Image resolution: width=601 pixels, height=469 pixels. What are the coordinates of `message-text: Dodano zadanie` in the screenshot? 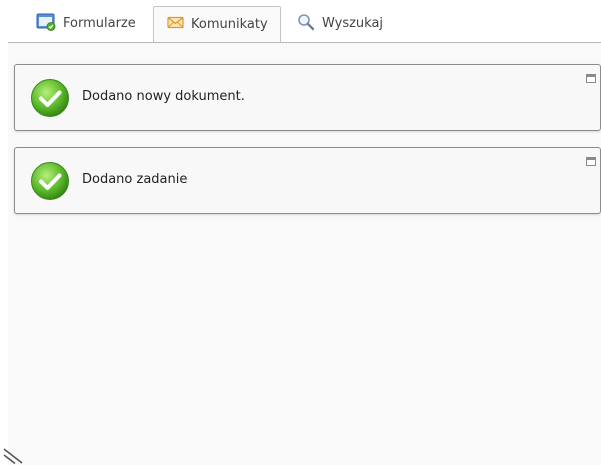 It's located at (135, 179).